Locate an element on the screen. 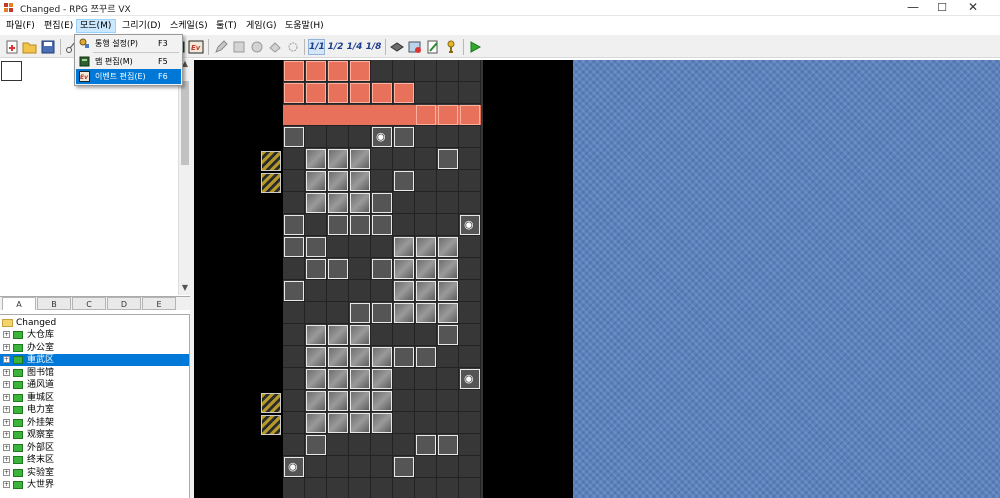 The height and width of the screenshot is (498, 1000). tab-b: B is located at coordinates (54, 303).